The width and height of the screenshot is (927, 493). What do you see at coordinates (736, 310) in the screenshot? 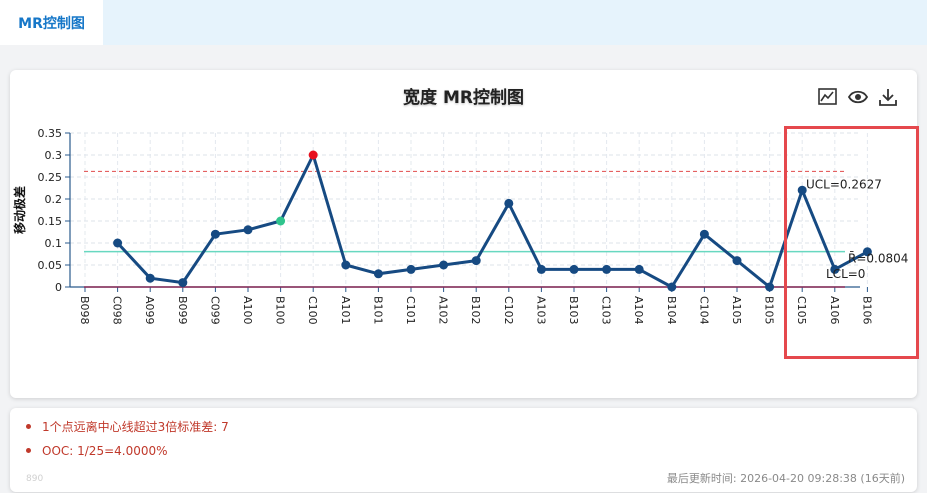
I see `x-tick-label: A105` at bounding box center [736, 310].